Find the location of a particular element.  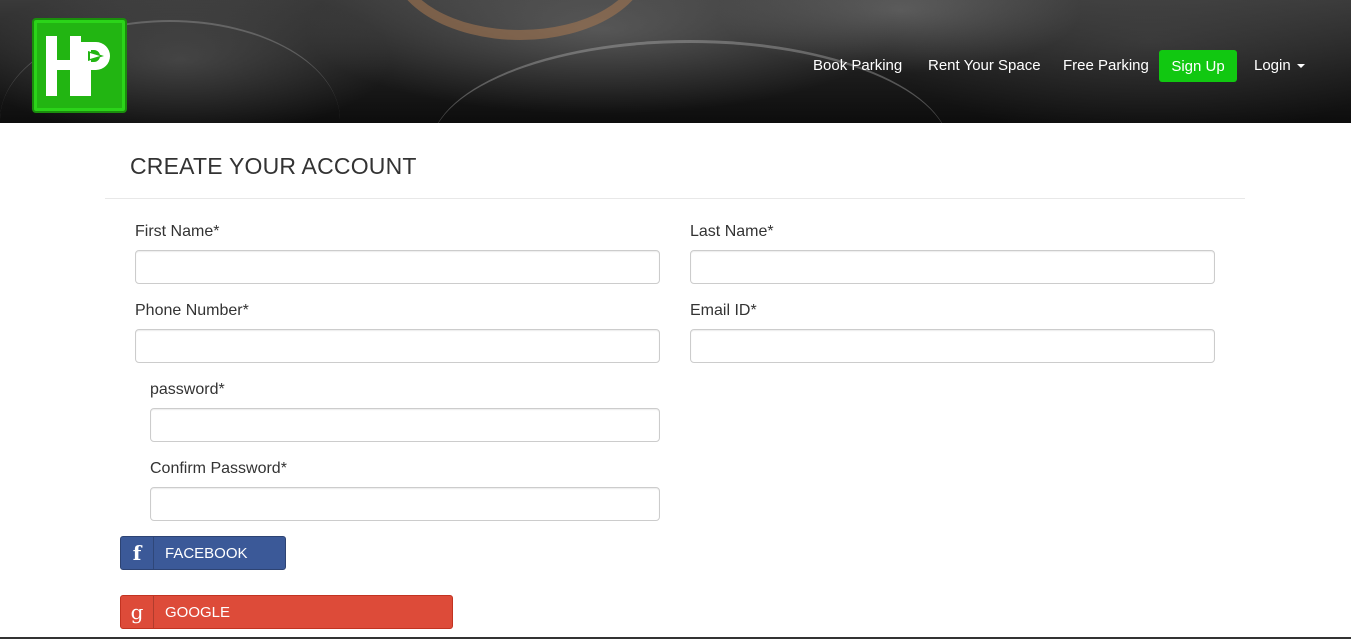

login-dropdown: Login is located at coordinates (1279, 65).